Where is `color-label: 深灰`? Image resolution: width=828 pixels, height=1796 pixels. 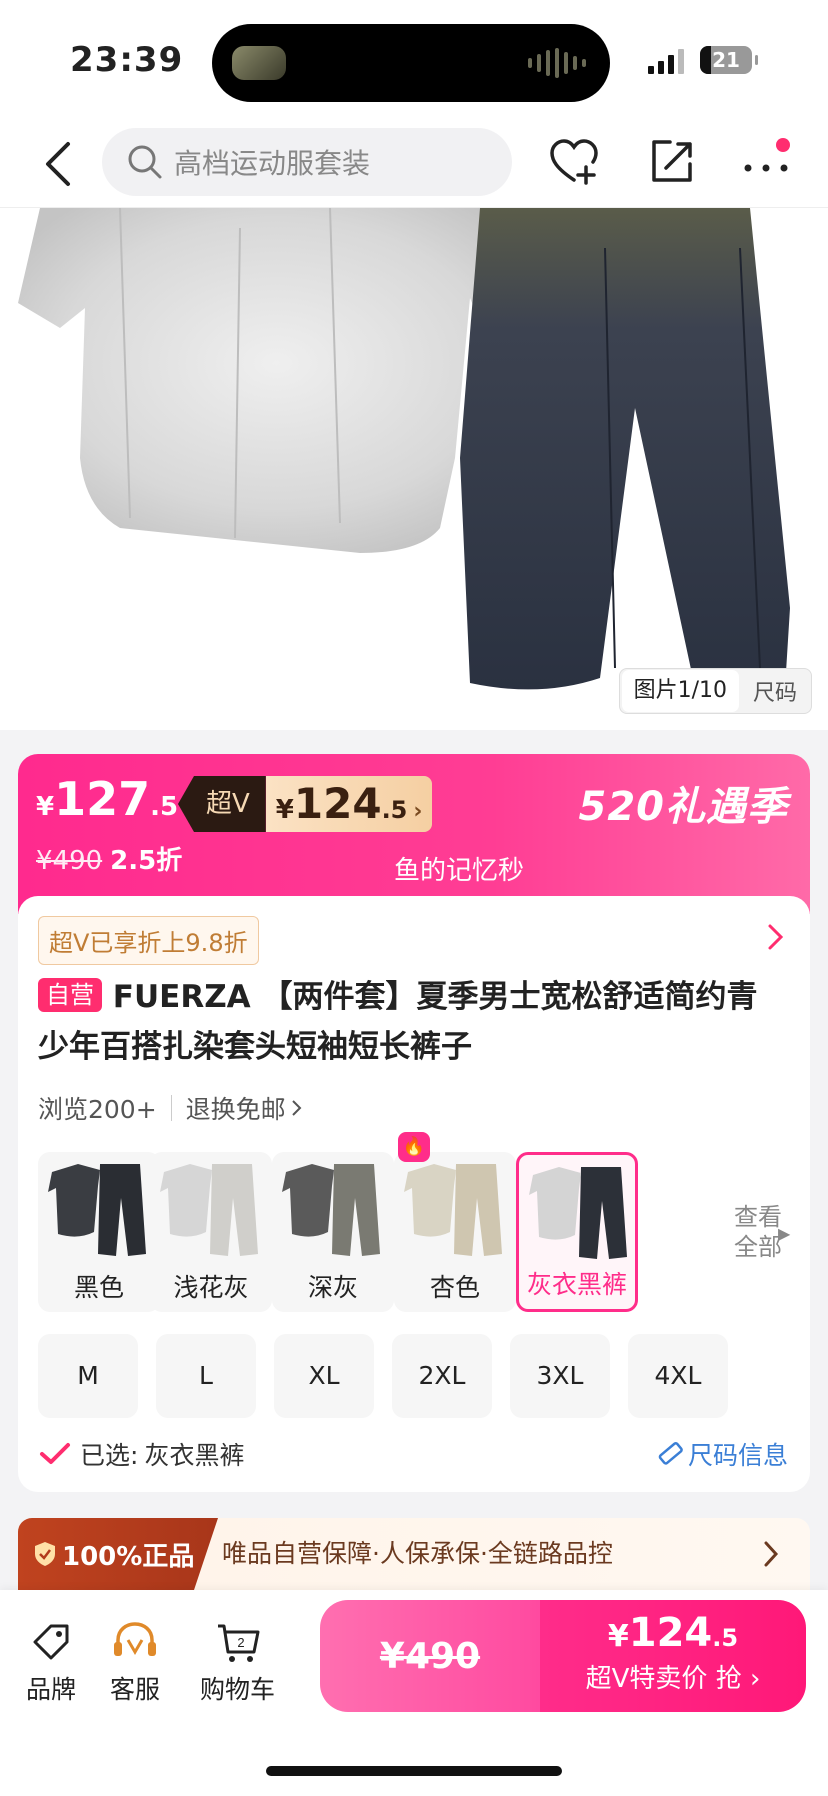
color-label: 深灰 is located at coordinates (332, 1287).